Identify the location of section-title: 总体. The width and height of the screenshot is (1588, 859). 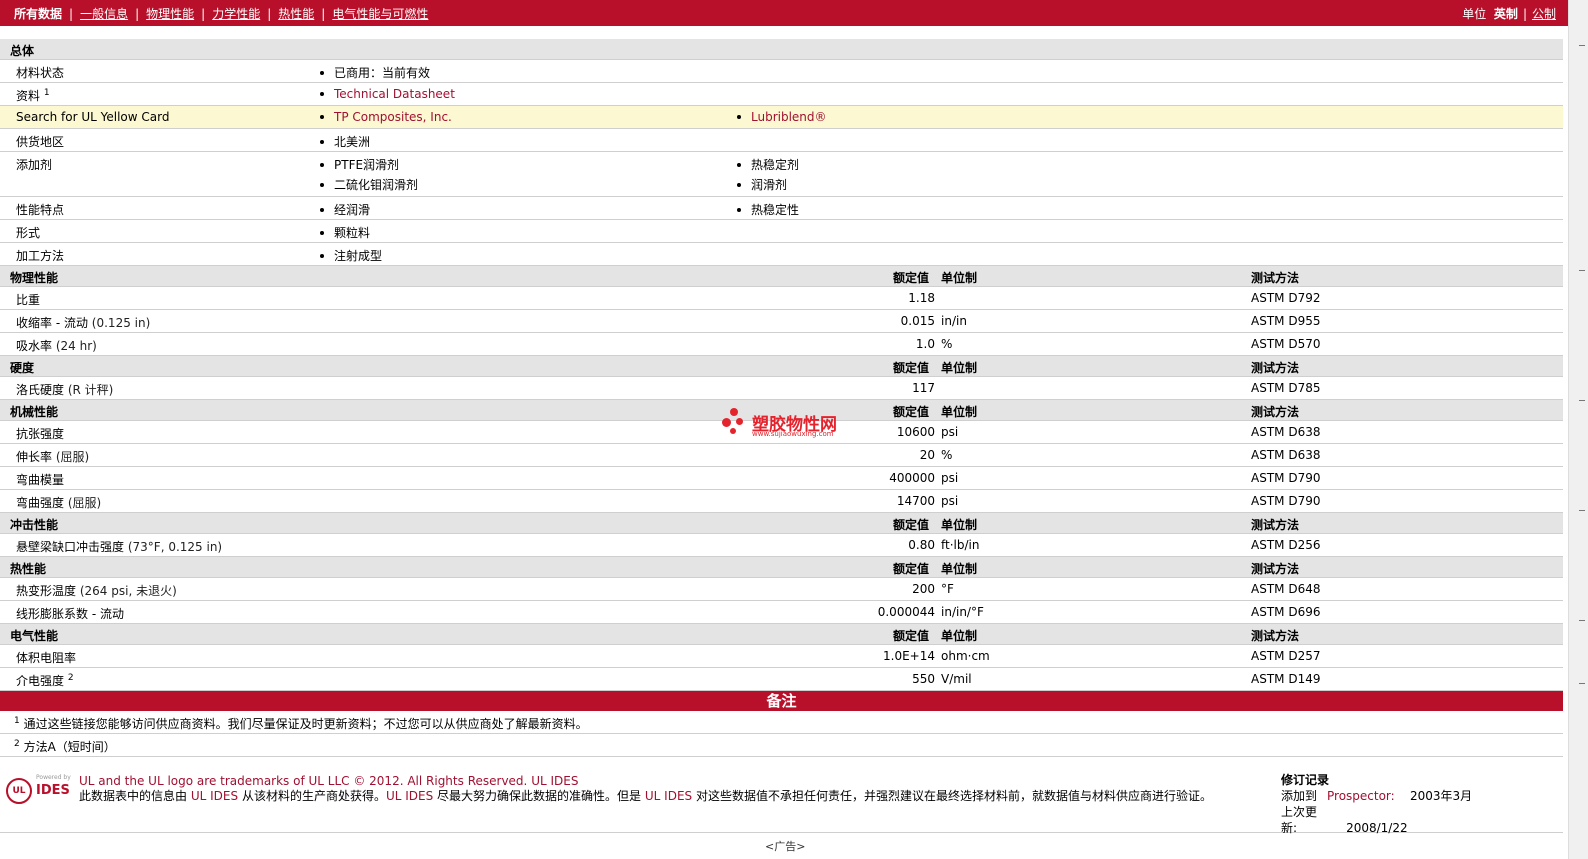
(22, 51).